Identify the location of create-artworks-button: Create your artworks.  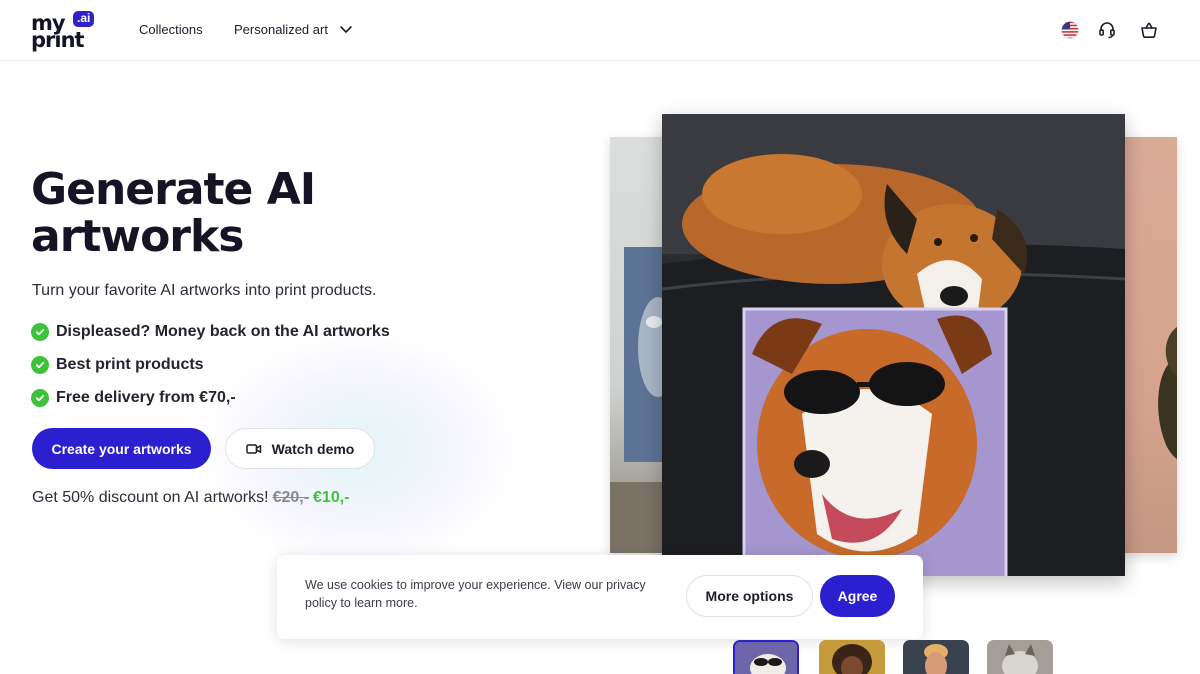
(121, 448).